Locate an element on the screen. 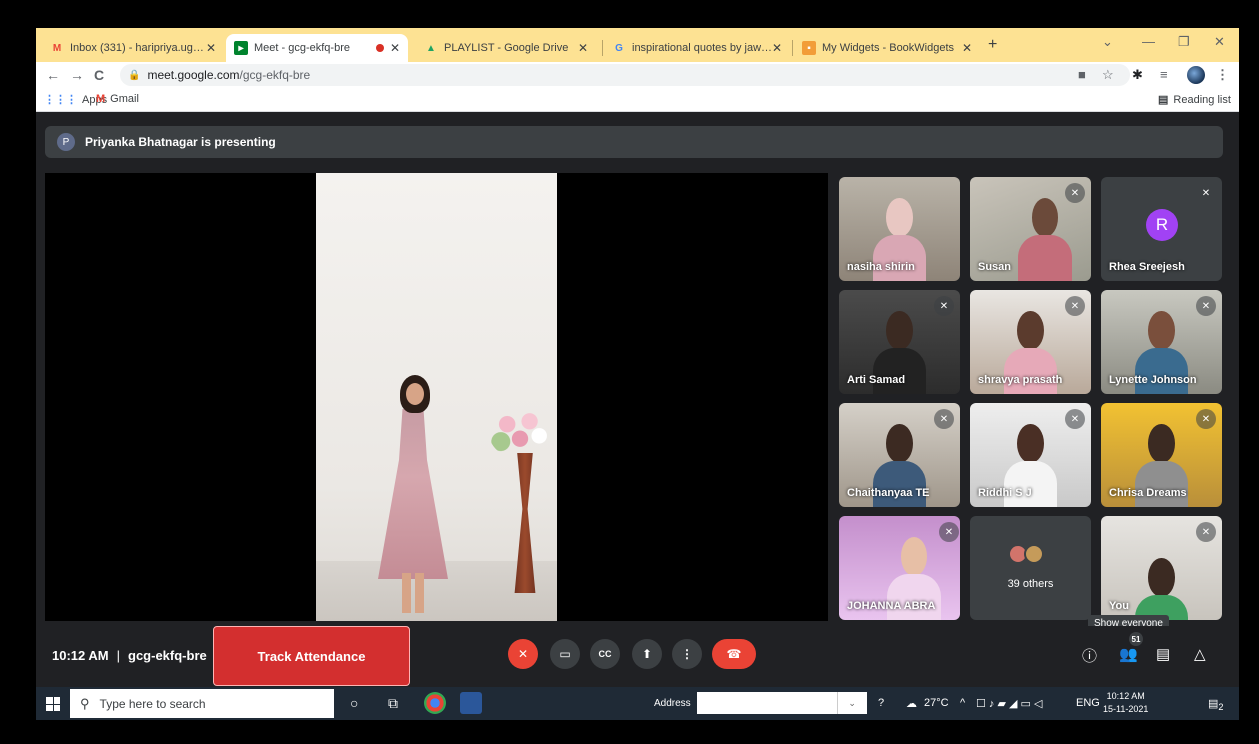 Image resolution: width=1259 pixels, height=744 pixels. taskbar-search: ⚲ Type here to search is located at coordinates (202, 703).